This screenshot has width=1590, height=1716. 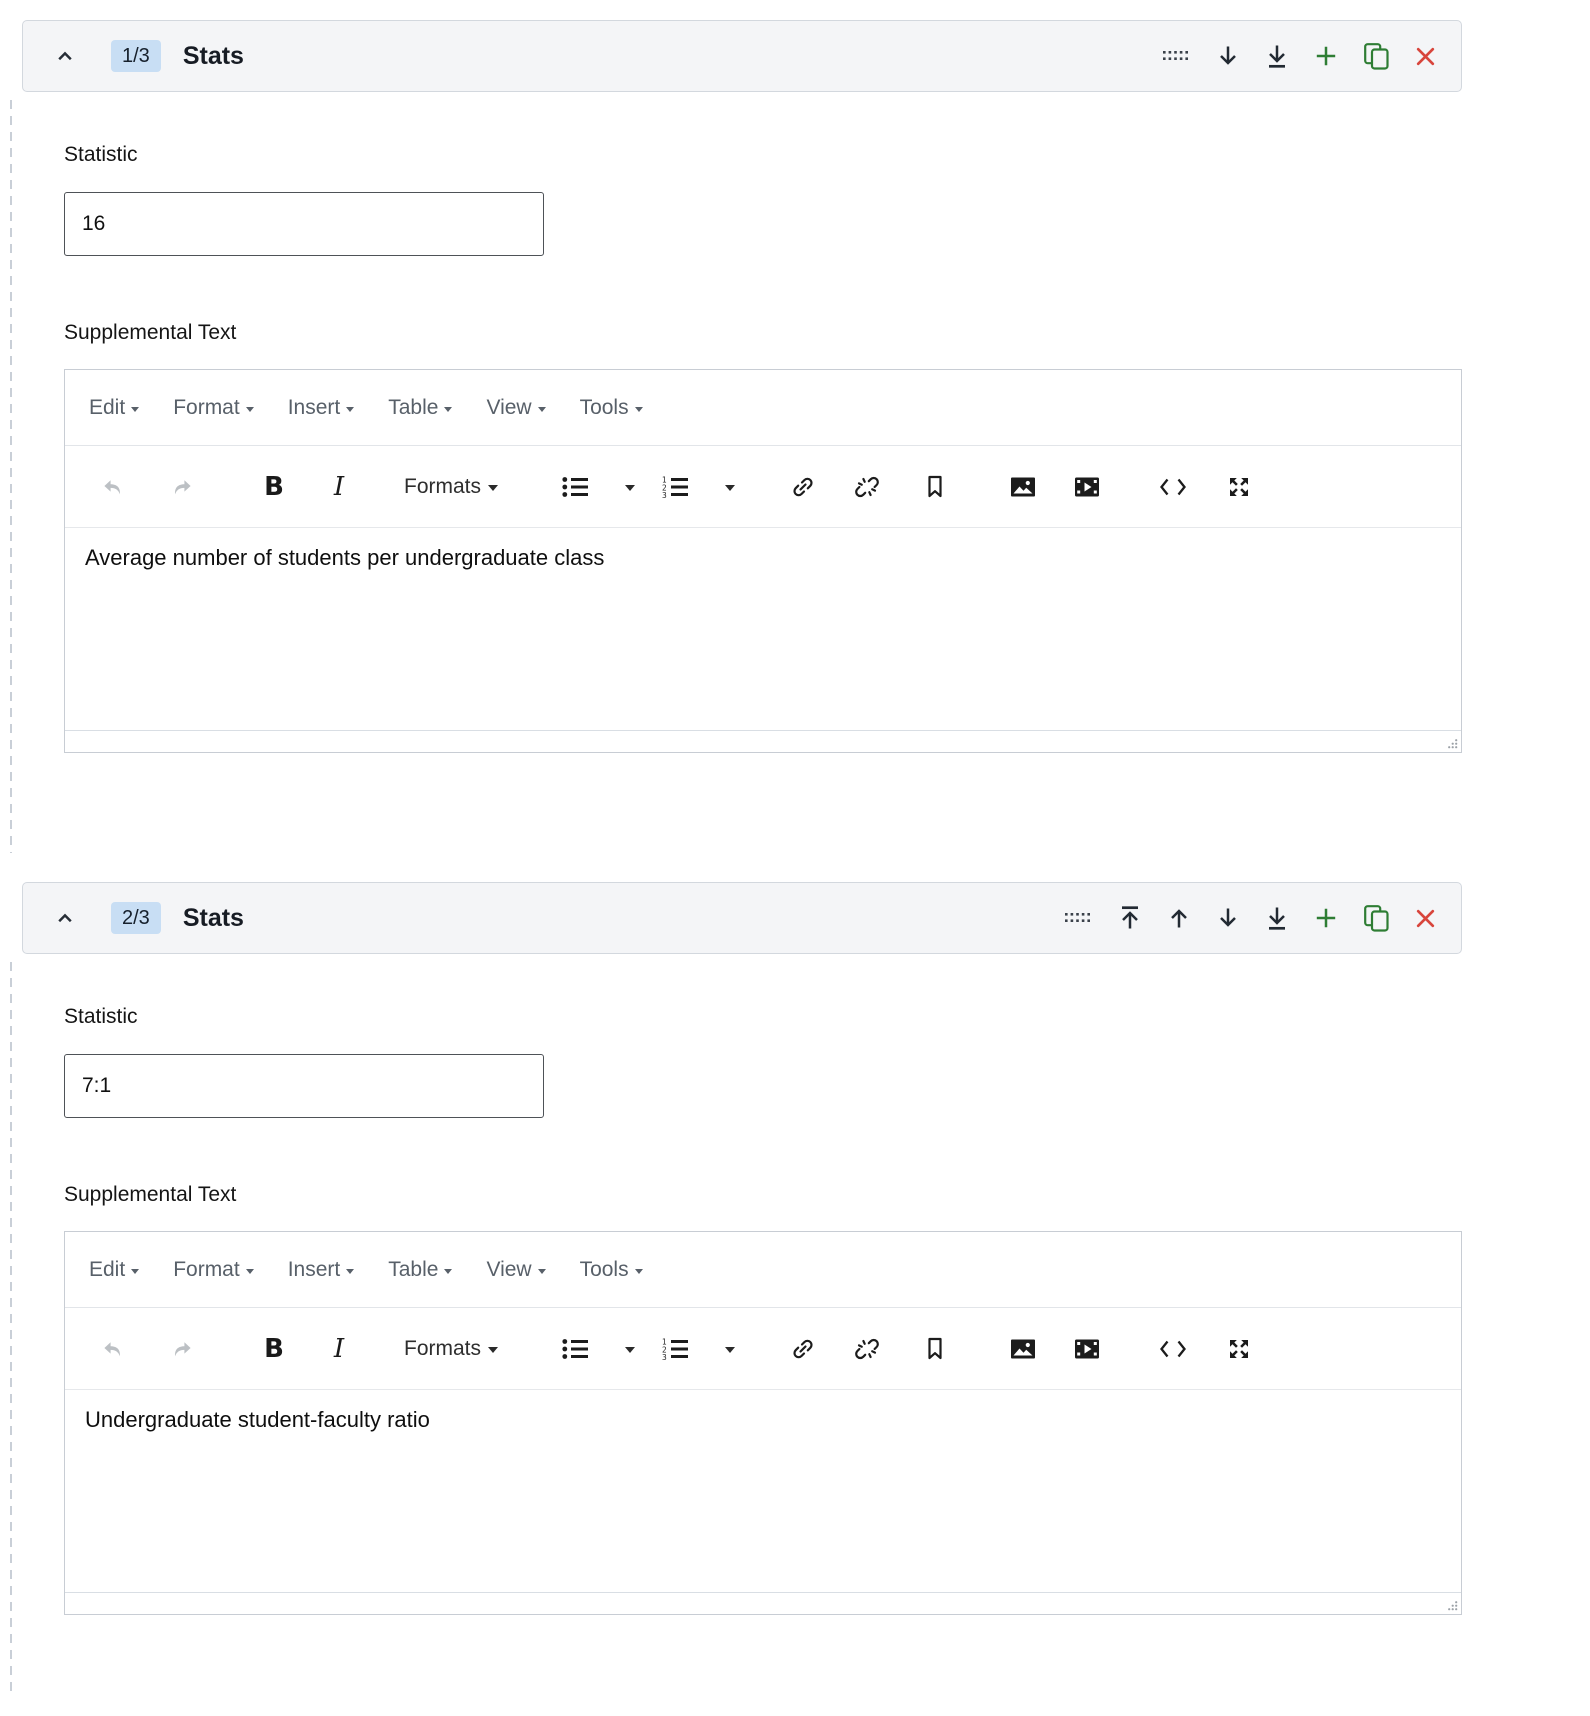 What do you see at coordinates (742, 918) in the screenshot?
I see `paragraph-header: 2/3 Stats` at bounding box center [742, 918].